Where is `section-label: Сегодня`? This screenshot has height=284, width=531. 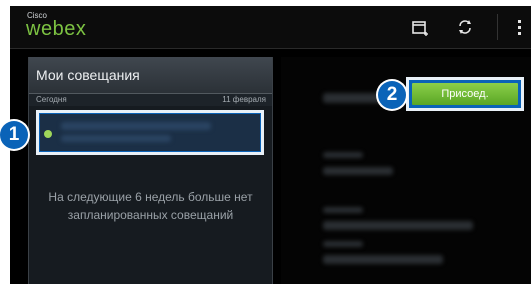
section-label: Сегодня is located at coordinates (51, 99).